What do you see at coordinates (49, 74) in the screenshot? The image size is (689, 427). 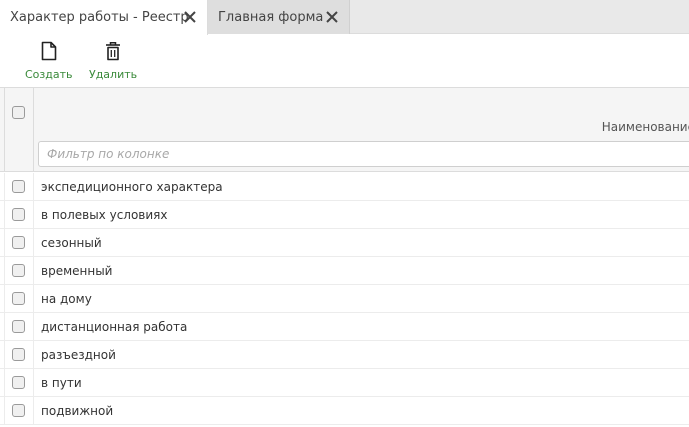 I see `create-label: Создать` at bounding box center [49, 74].